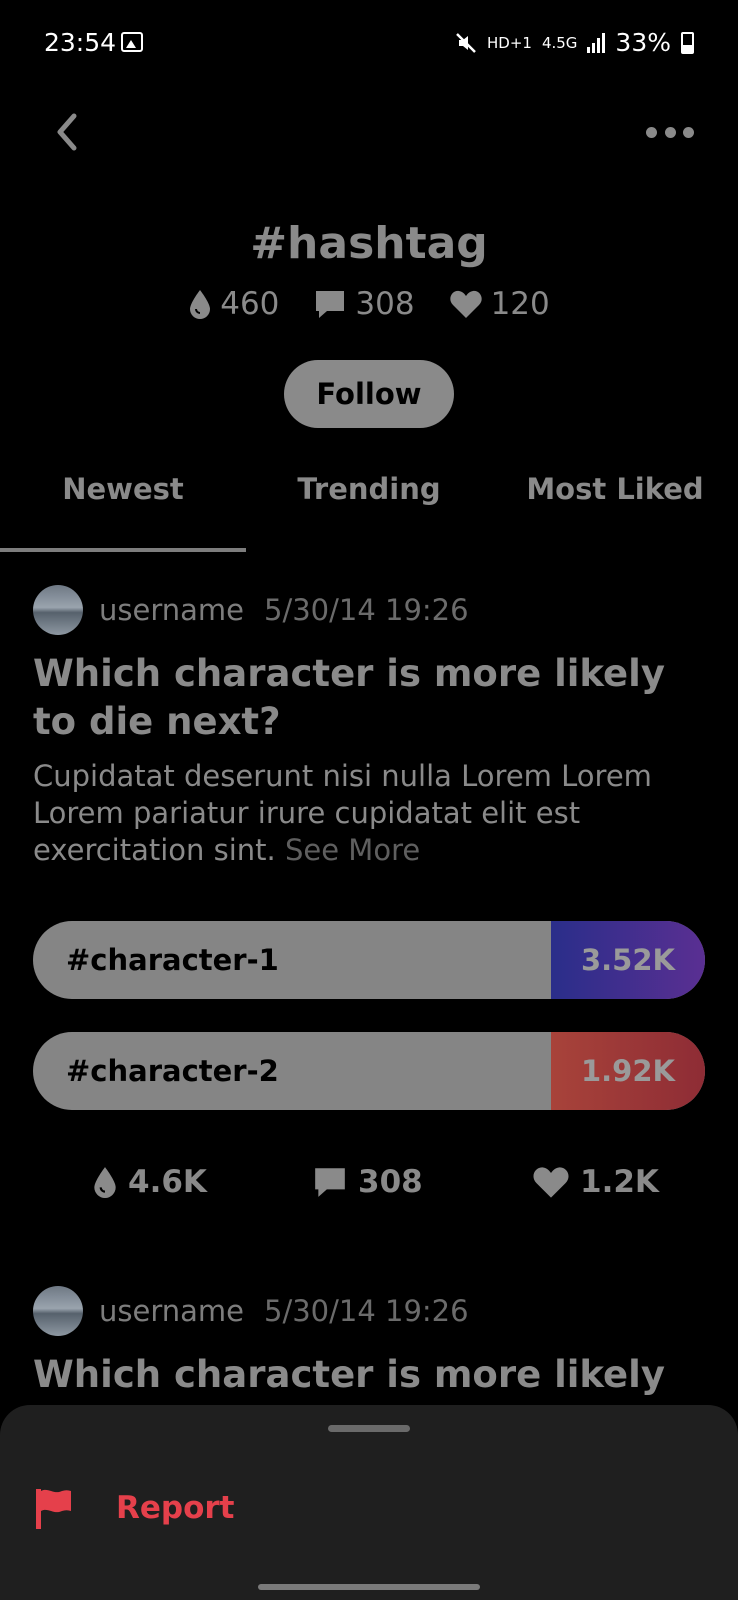 The width and height of the screenshot is (738, 1600). What do you see at coordinates (619, 1182) in the screenshot?
I see `like-count: 1.2K` at bounding box center [619, 1182].